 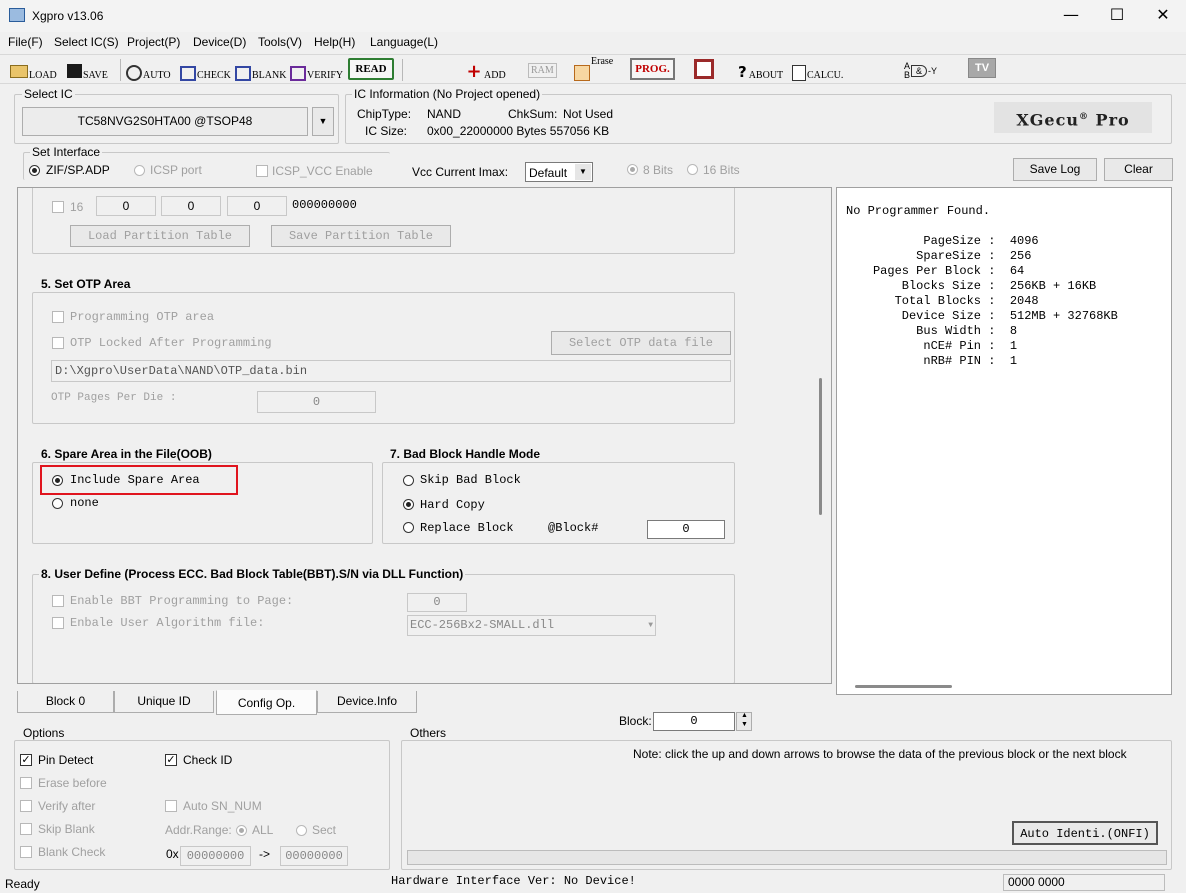 What do you see at coordinates (593, 68) in the screenshot?
I see `erase-button: Erase` at bounding box center [593, 68].